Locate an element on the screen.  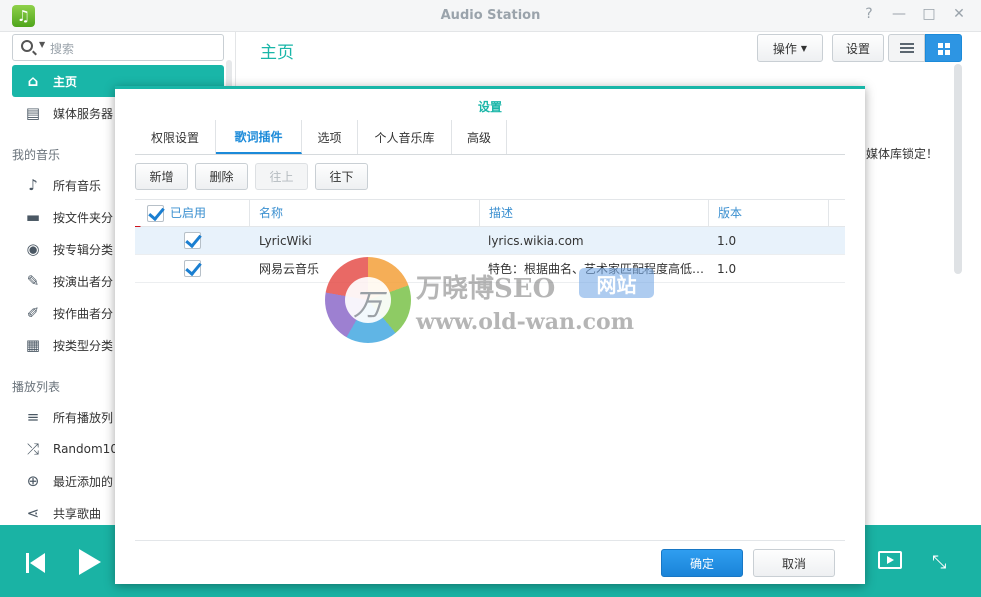
sidebar-item-label: 按文件夹分 is located at coordinates (83, 217).